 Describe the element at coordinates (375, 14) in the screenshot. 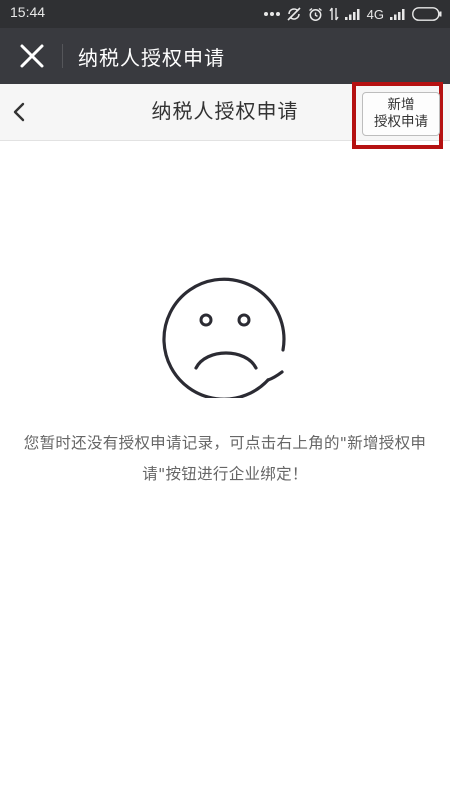

I see `network-type: 4G` at that location.